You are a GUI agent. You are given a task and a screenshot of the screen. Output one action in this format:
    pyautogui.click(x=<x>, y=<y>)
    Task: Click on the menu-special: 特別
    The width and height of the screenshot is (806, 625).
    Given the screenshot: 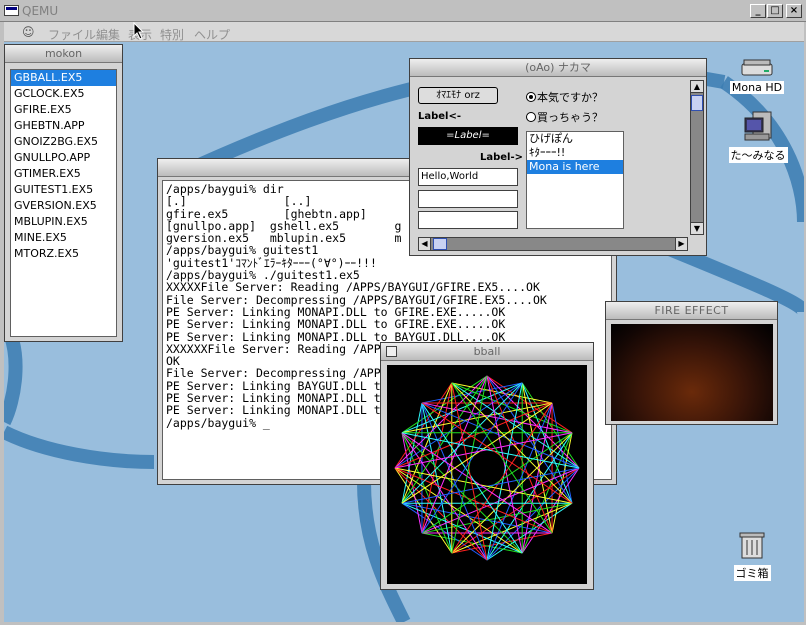 What is the action you would take?
    pyautogui.click(x=172, y=34)
    